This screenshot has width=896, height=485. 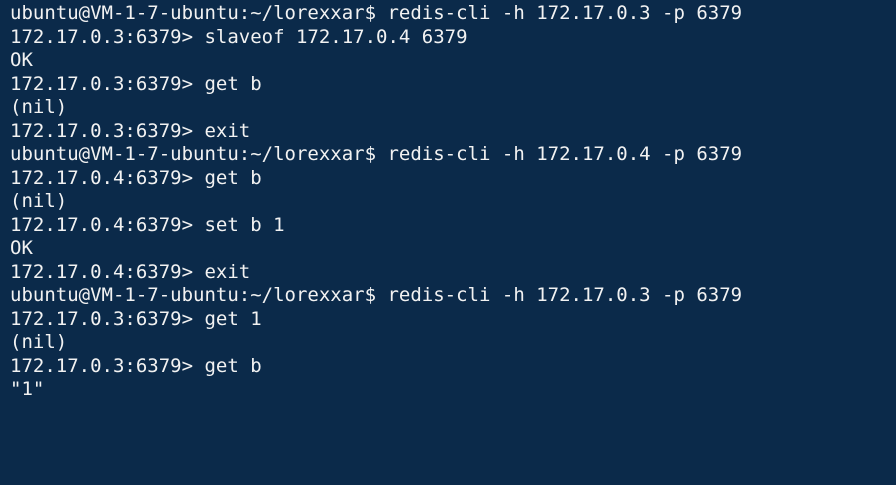 I want to click on redis-command-line: 172.17.0.4:6379> set b 1, so click(x=147, y=224).